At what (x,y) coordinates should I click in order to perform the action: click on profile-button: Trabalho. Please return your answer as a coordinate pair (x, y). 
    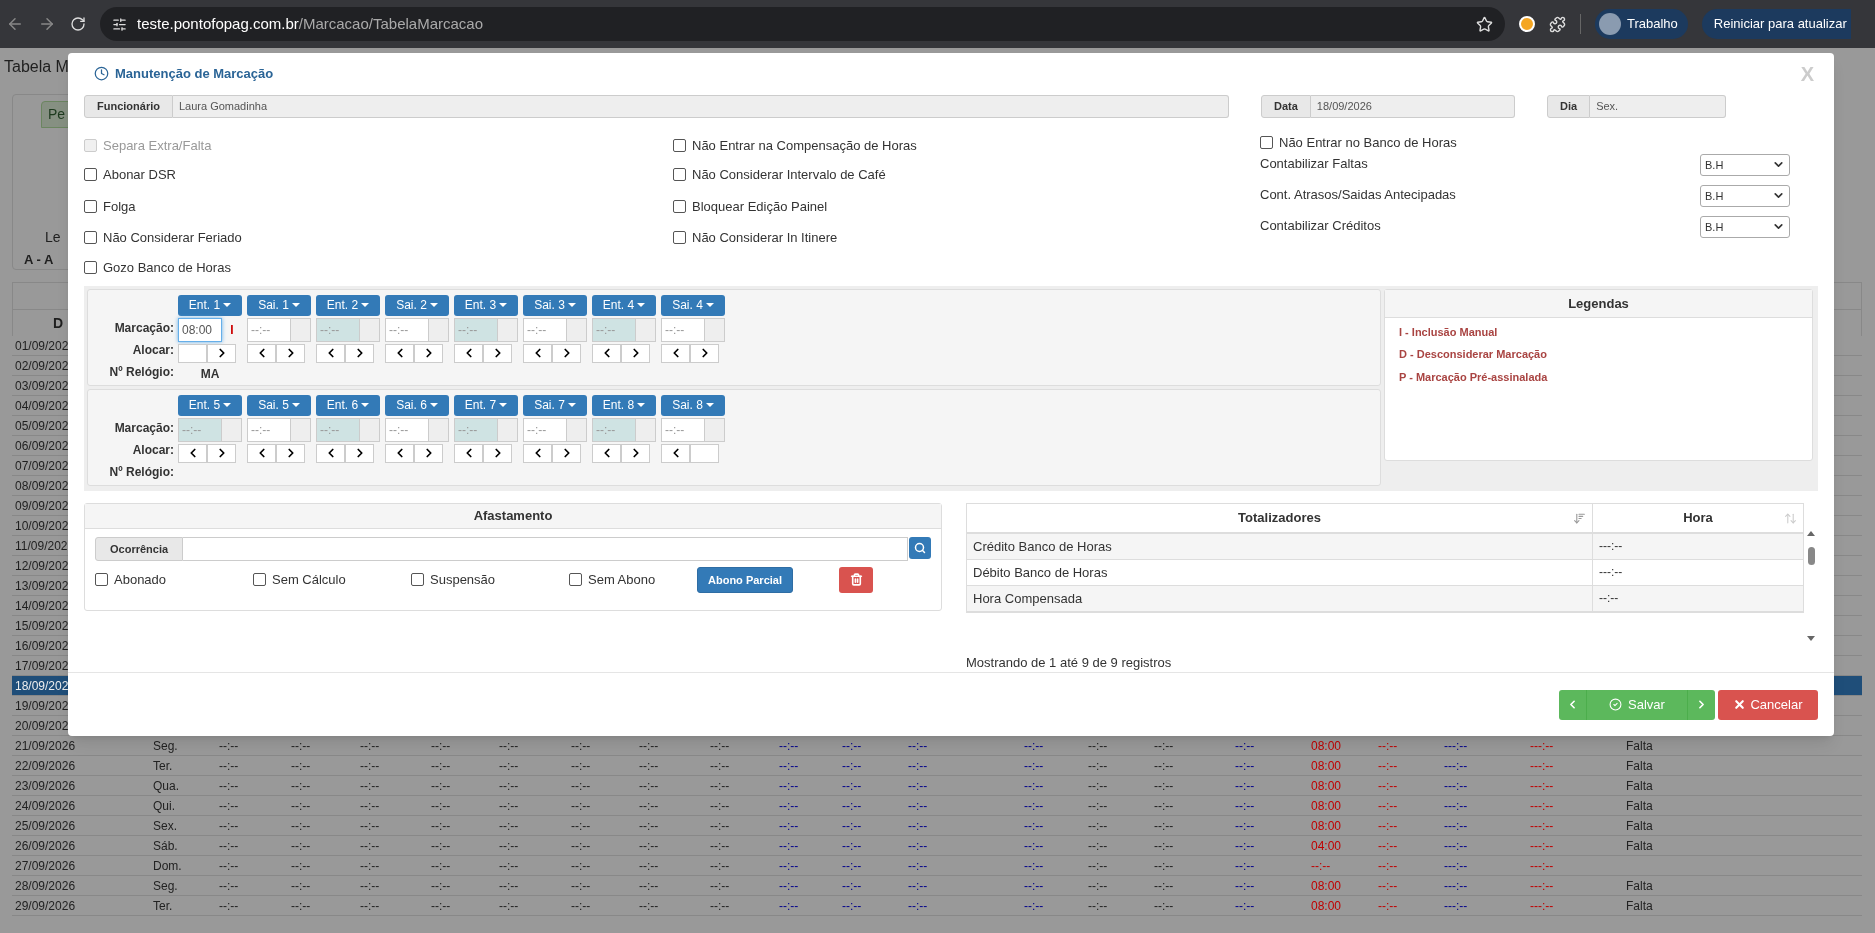
    Looking at the image, I should click on (1641, 24).